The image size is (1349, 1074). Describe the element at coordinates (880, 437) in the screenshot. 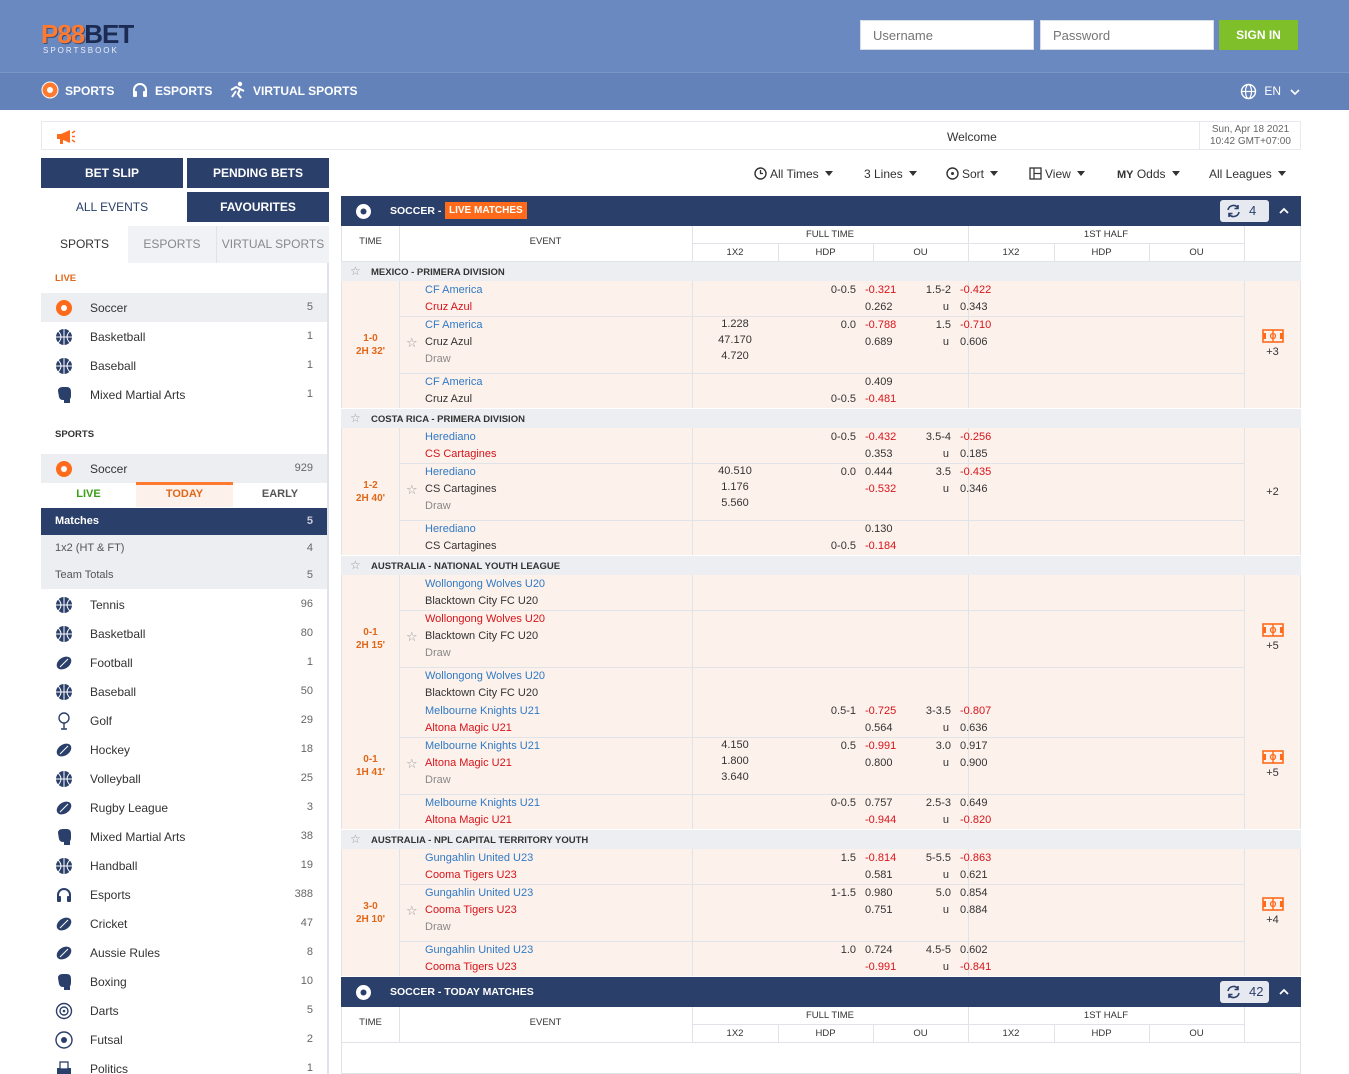

I see `hdp-odds: -0.432` at that location.